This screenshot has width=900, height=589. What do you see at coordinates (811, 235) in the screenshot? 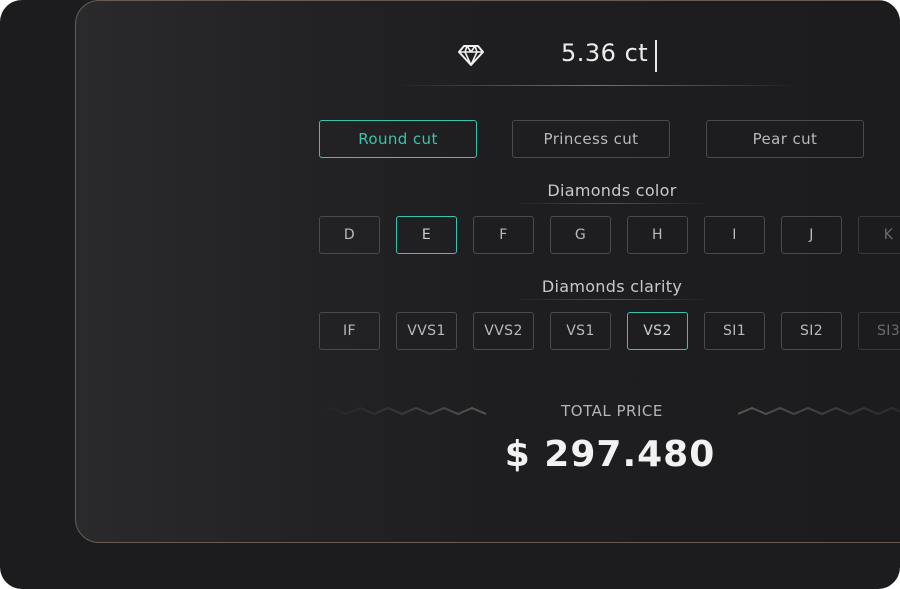
I see `color-option-j: J` at bounding box center [811, 235].